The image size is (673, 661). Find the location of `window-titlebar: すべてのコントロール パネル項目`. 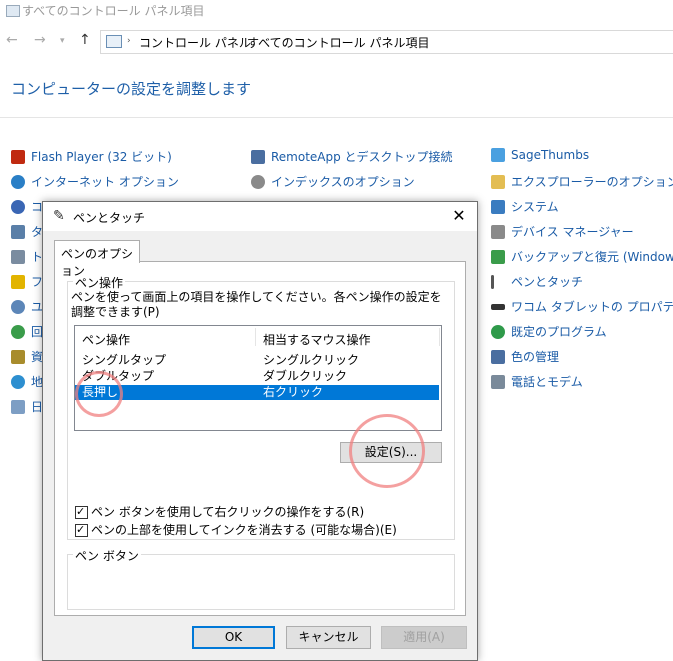

window-titlebar: すべてのコントロール パネル項目 is located at coordinates (336, 13).